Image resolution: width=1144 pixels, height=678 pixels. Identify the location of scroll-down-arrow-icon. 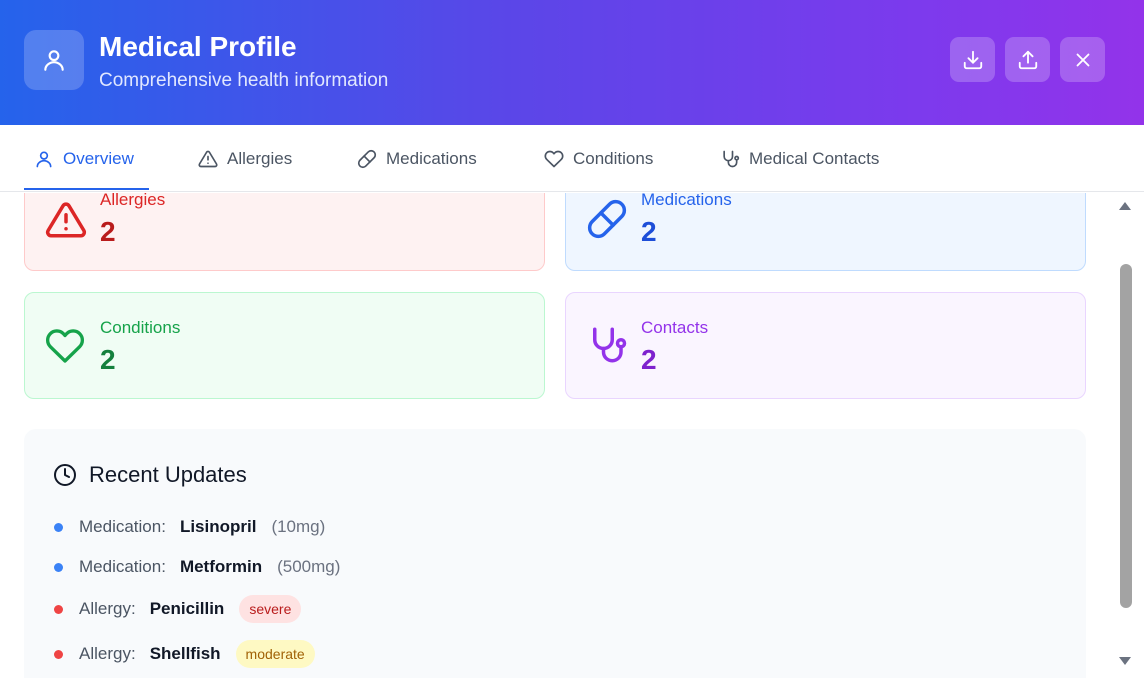
(1125, 661).